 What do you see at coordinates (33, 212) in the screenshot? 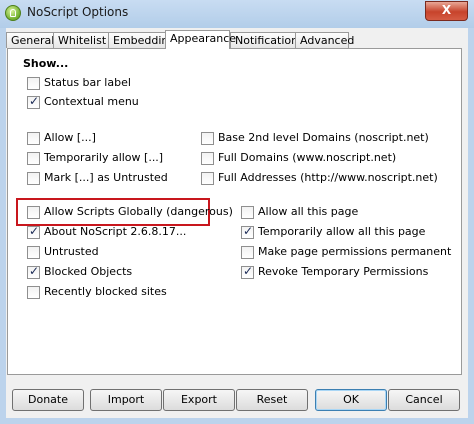
I see `allow-scripts-globally-checkbox` at bounding box center [33, 212].